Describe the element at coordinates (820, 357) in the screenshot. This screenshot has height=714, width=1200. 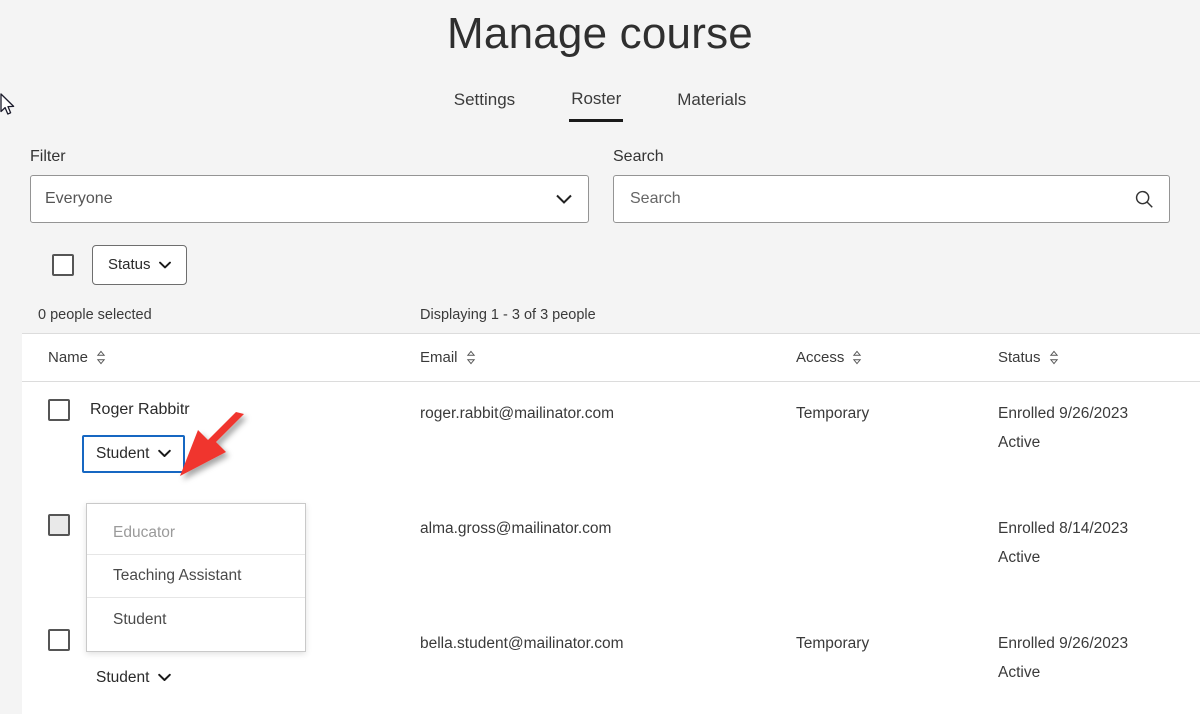
I see `column-header-access-label: Access` at that location.